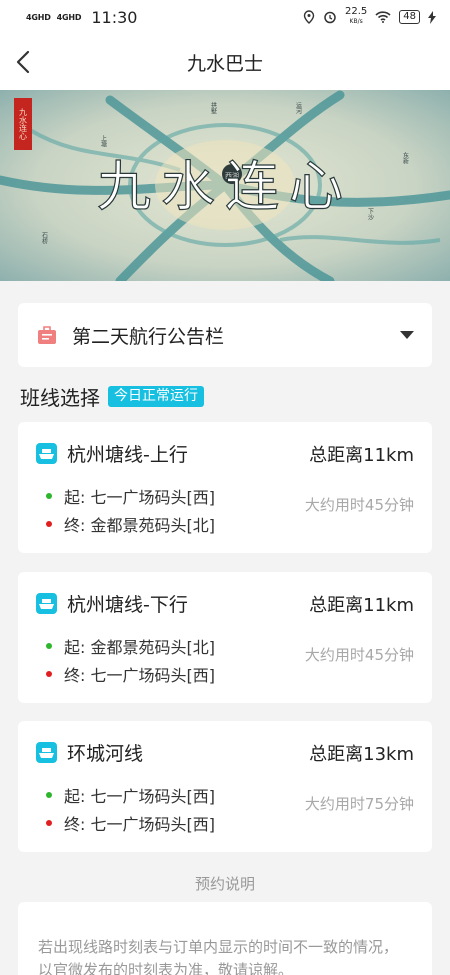  Describe the element at coordinates (225, 17) in the screenshot. I see `status-bar: 4GHD 4GHD 11:30 22.5 KB/s 48` at that location.